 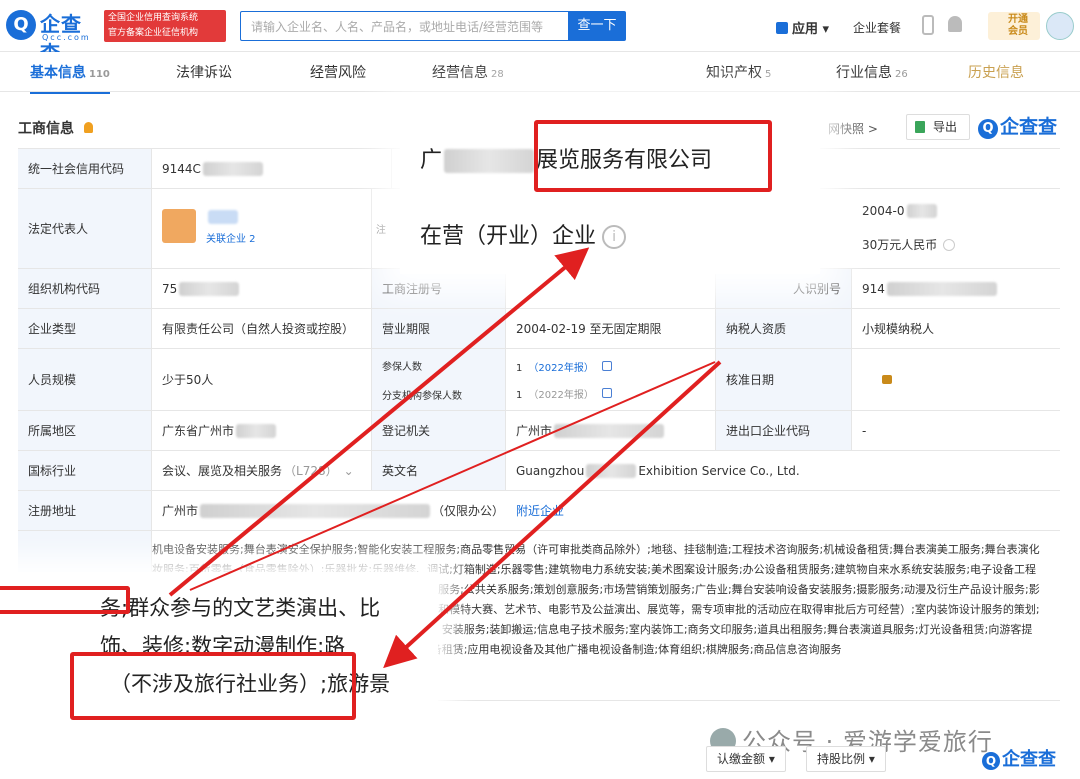 I want to click on insured-number: 1, so click(x=519, y=368).